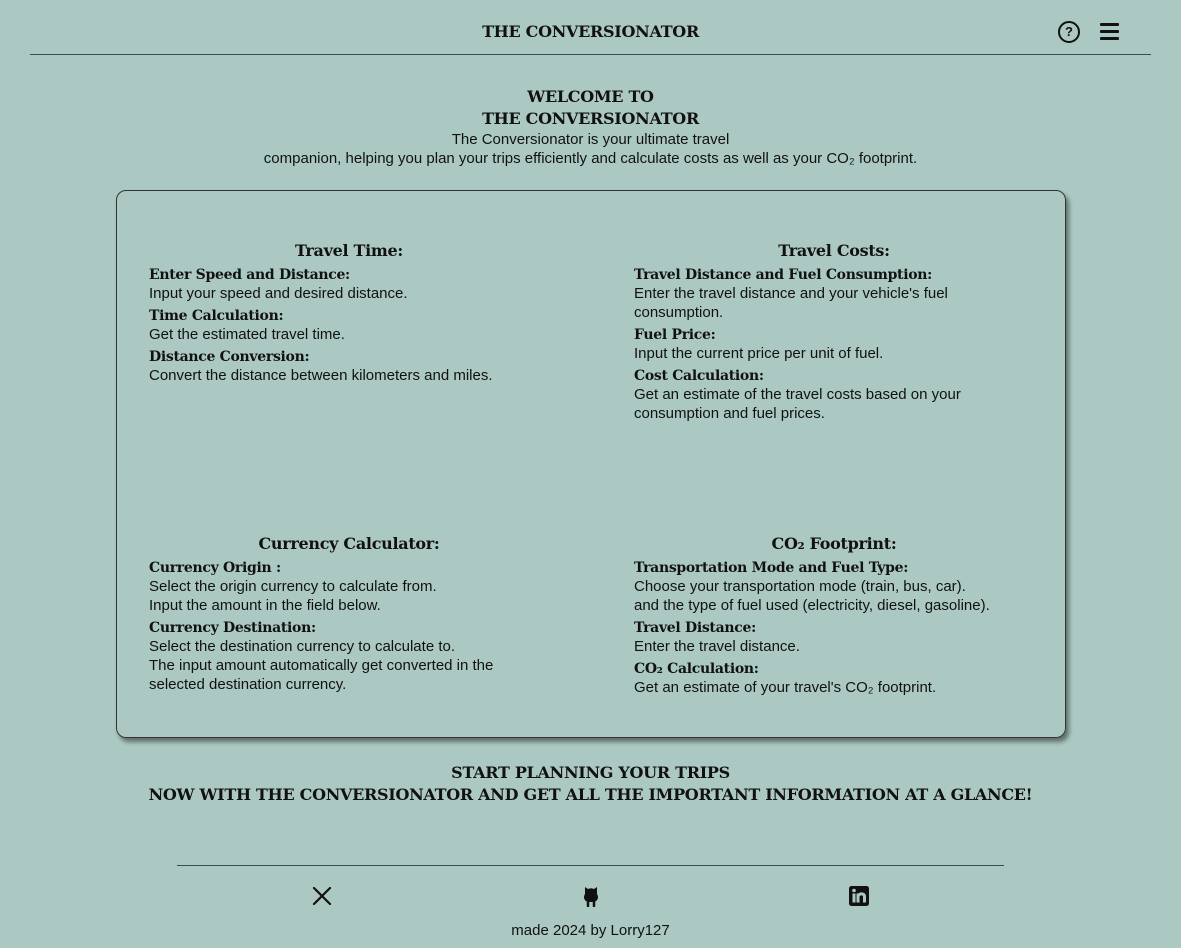 The width and height of the screenshot is (1181, 948). I want to click on footer-divider, so click(590, 865).